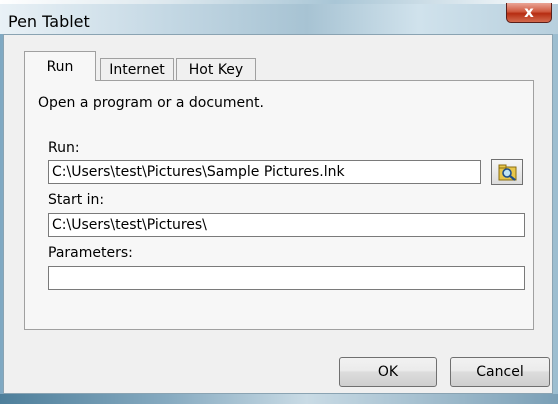 The width and height of the screenshot is (558, 404). What do you see at coordinates (279, 399) in the screenshot?
I see `background-strip-bottom` at bounding box center [279, 399].